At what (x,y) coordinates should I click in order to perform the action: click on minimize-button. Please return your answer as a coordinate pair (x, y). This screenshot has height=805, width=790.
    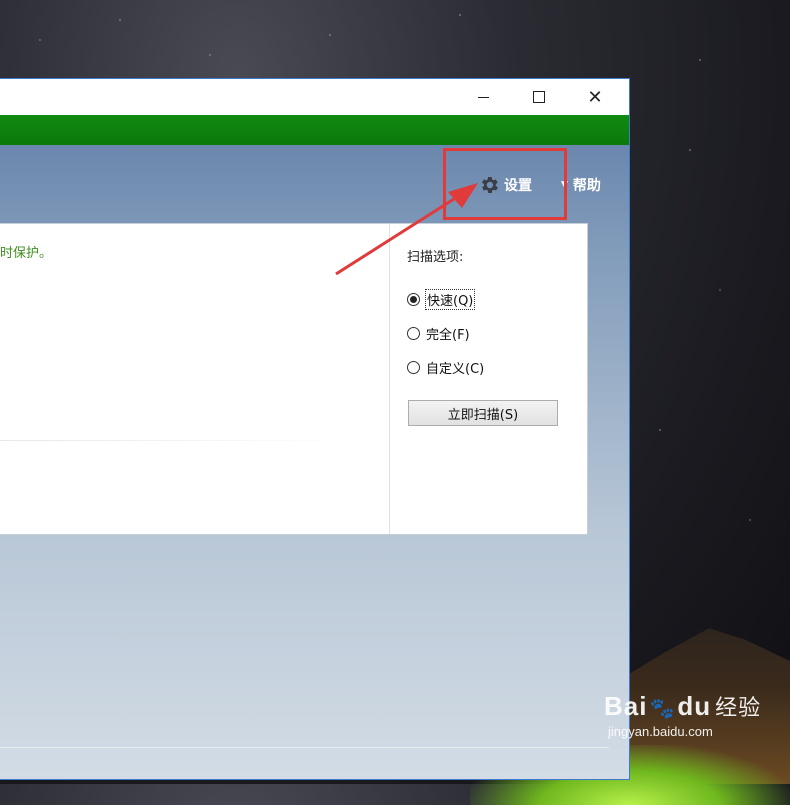
    Looking at the image, I should click on (483, 97).